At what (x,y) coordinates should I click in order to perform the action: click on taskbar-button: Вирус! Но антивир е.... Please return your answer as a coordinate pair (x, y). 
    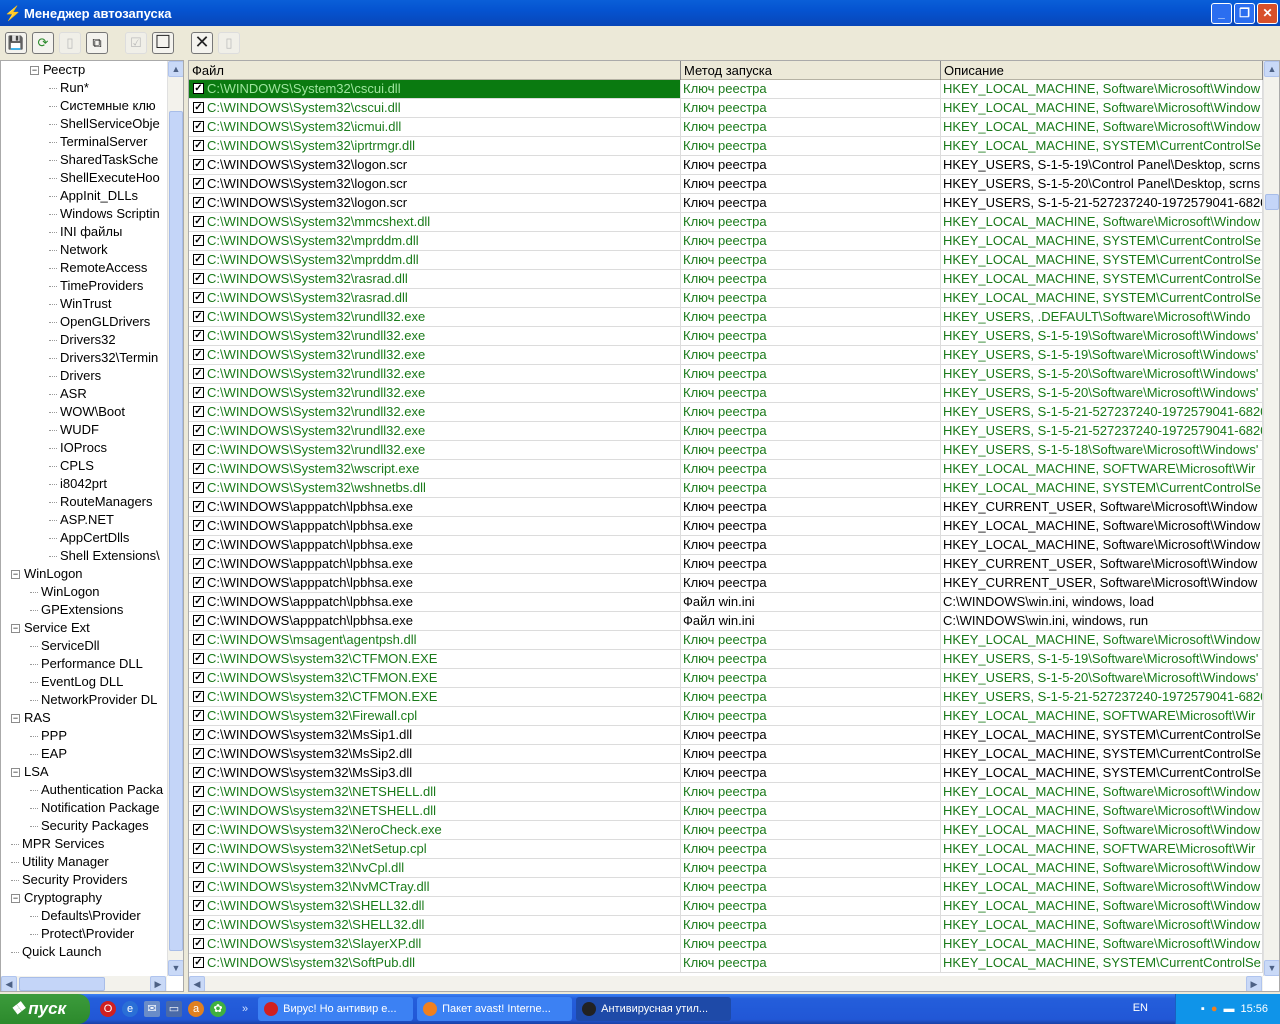
    Looking at the image, I should click on (336, 1009).